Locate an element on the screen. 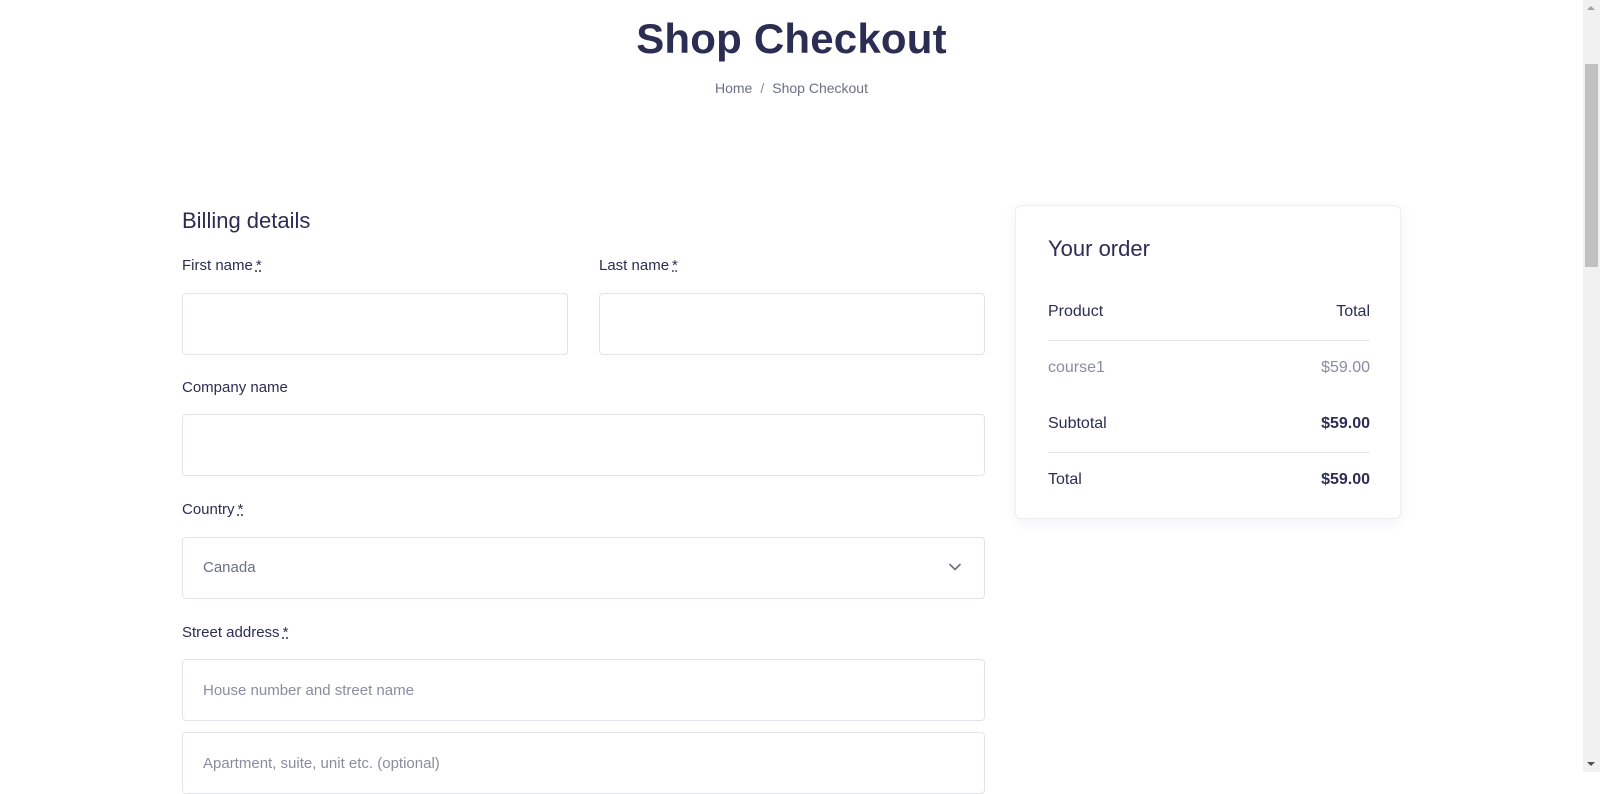 The height and width of the screenshot is (794, 1600). country-label-text: Country is located at coordinates (208, 509).